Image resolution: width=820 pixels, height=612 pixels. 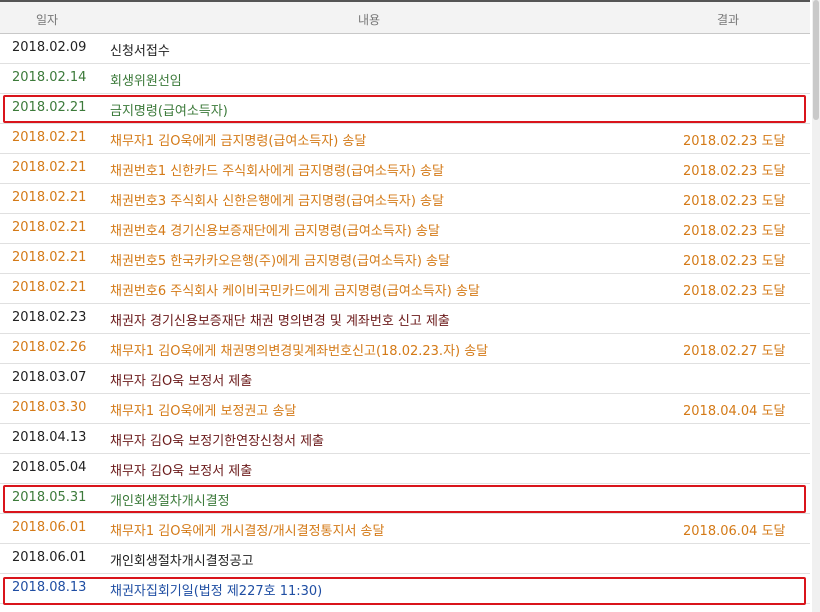 What do you see at coordinates (405, 499) in the screenshot?
I see `table-row: 2018.05.31 개인회생절차개시결정` at bounding box center [405, 499].